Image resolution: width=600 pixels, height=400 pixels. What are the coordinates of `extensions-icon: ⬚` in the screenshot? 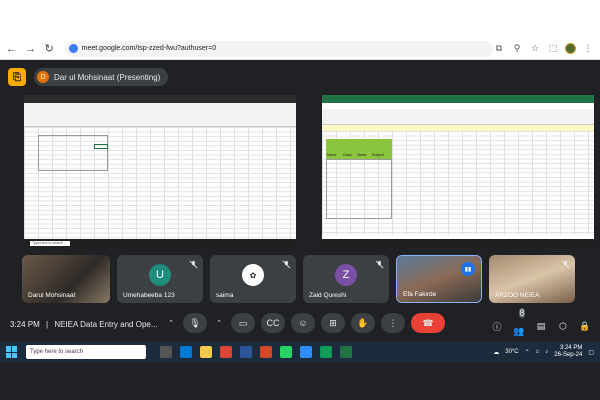 It's located at (553, 48).